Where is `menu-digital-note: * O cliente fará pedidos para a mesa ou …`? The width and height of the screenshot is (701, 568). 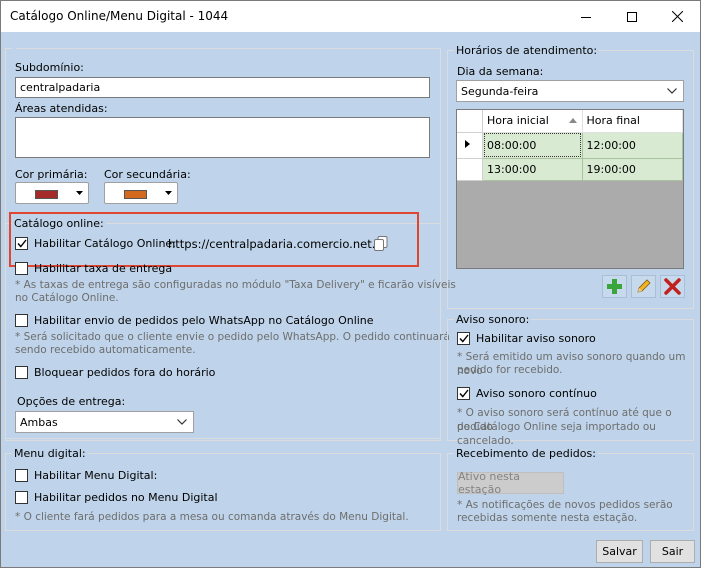
menu-digital-note: * O cliente fará pedidos para a mesa ou … is located at coordinates (212, 517).